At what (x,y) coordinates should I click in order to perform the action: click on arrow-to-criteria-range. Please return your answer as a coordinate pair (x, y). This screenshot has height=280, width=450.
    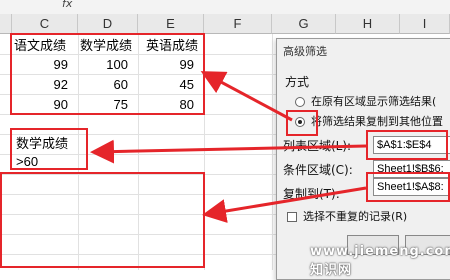
    Looking at the image, I should click on (228, 151).